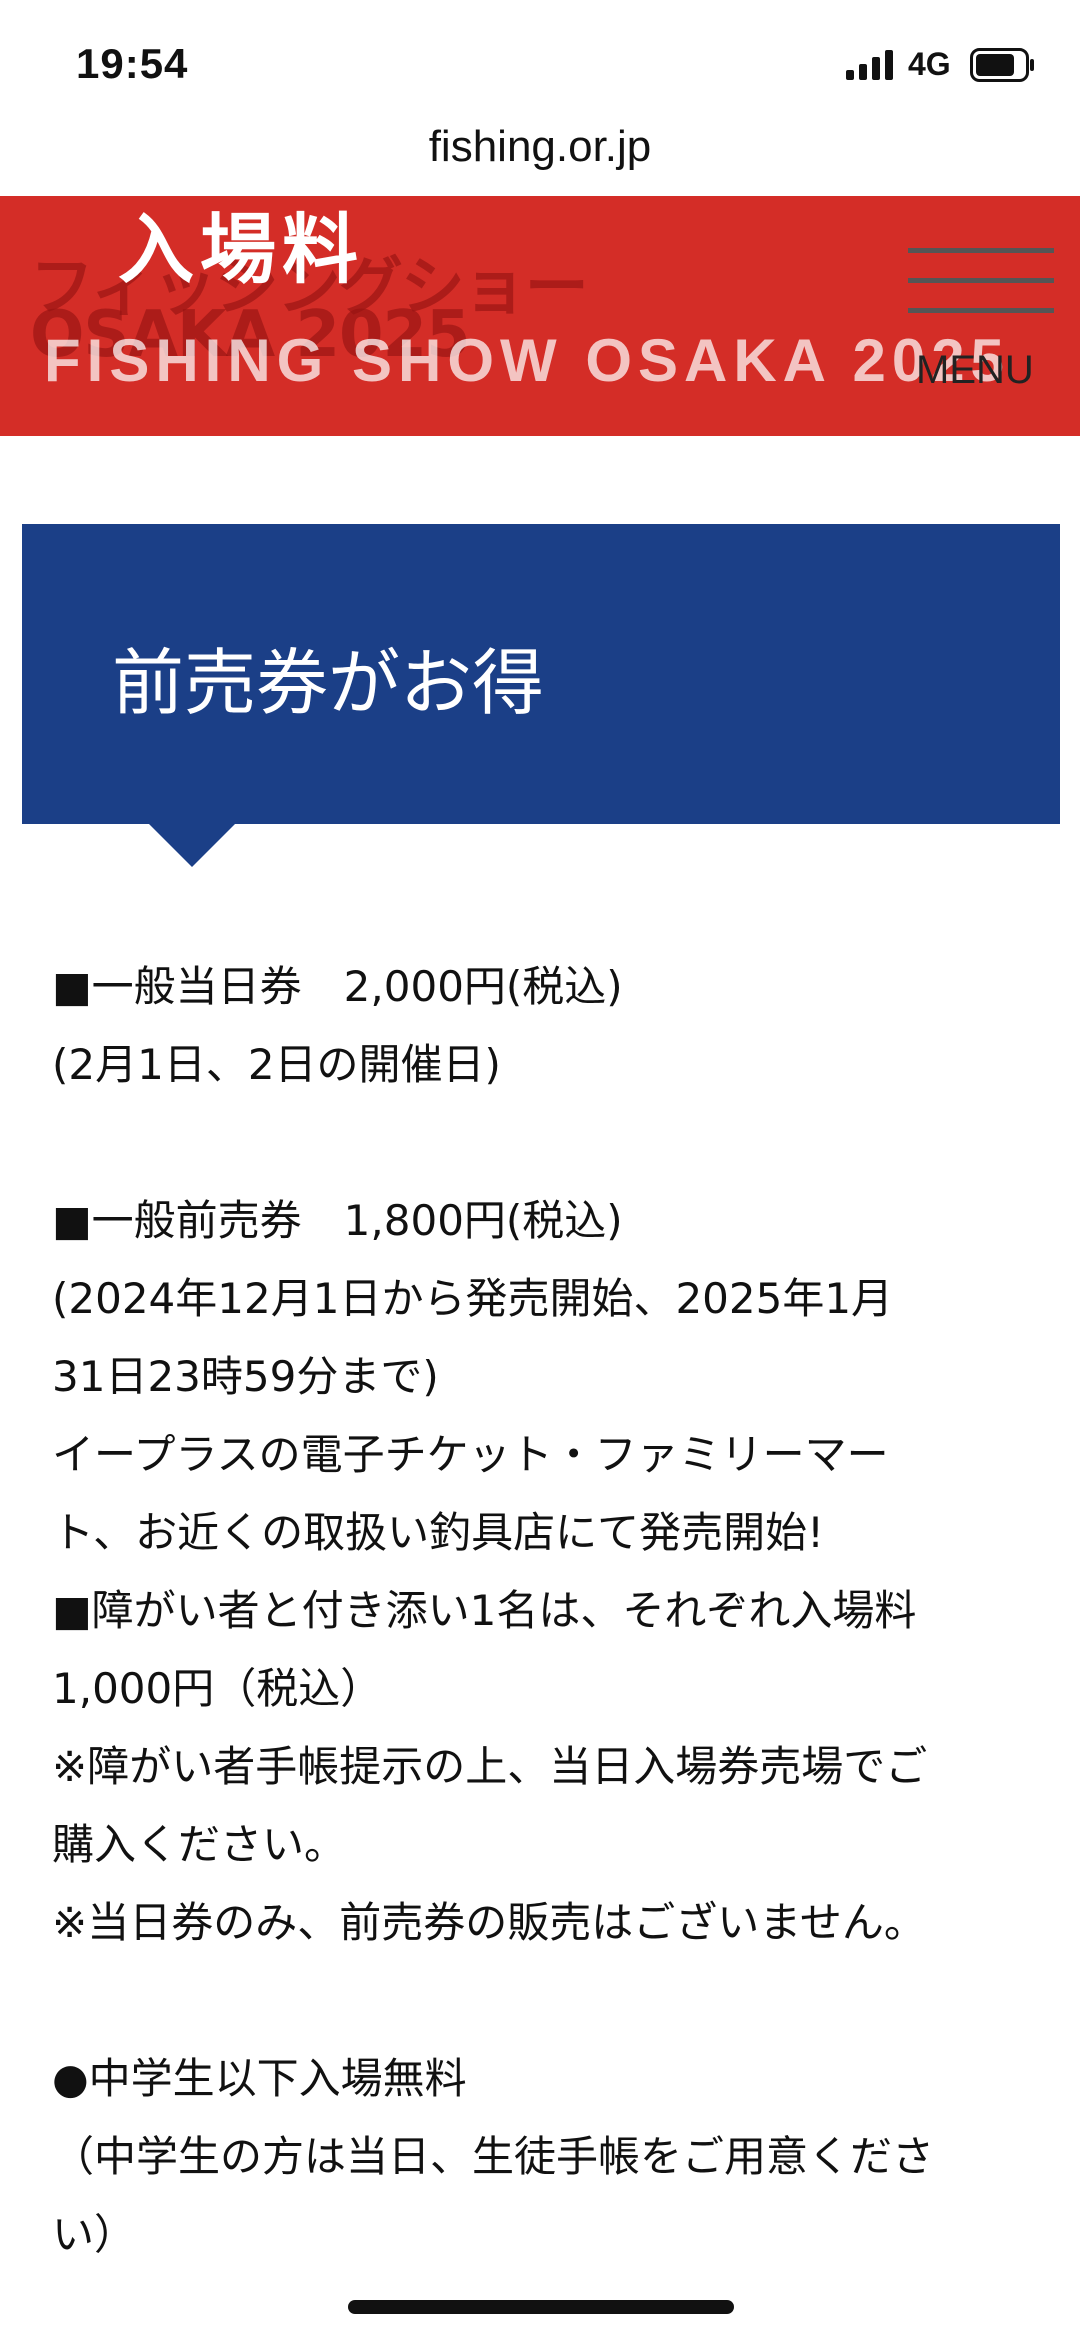 This screenshot has height=2339, width=1080. What do you see at coordinates (527, 360) in the screenshot?
I see `event-name: FISHING SHOW OSAKA 2025` at bounding box center [527, 360].